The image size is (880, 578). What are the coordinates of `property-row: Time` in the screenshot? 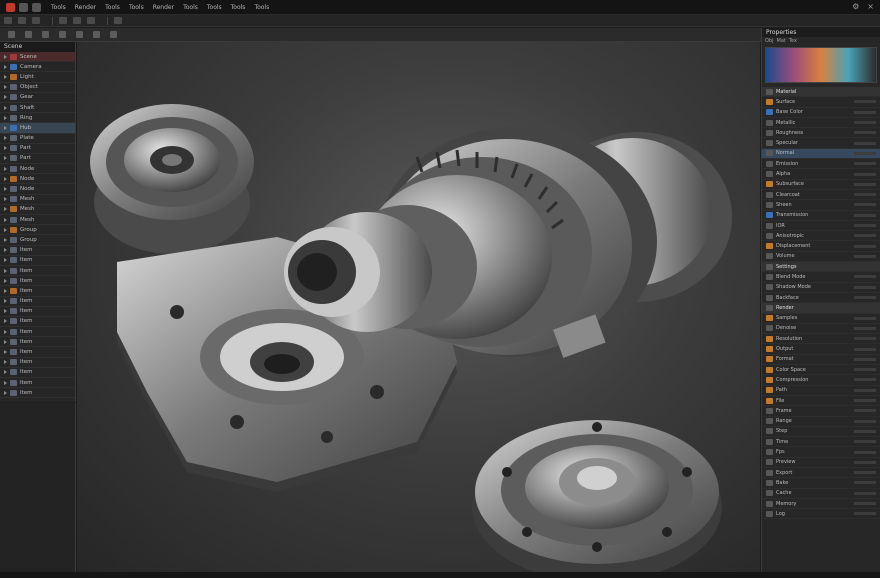 It's located at (821, 442).